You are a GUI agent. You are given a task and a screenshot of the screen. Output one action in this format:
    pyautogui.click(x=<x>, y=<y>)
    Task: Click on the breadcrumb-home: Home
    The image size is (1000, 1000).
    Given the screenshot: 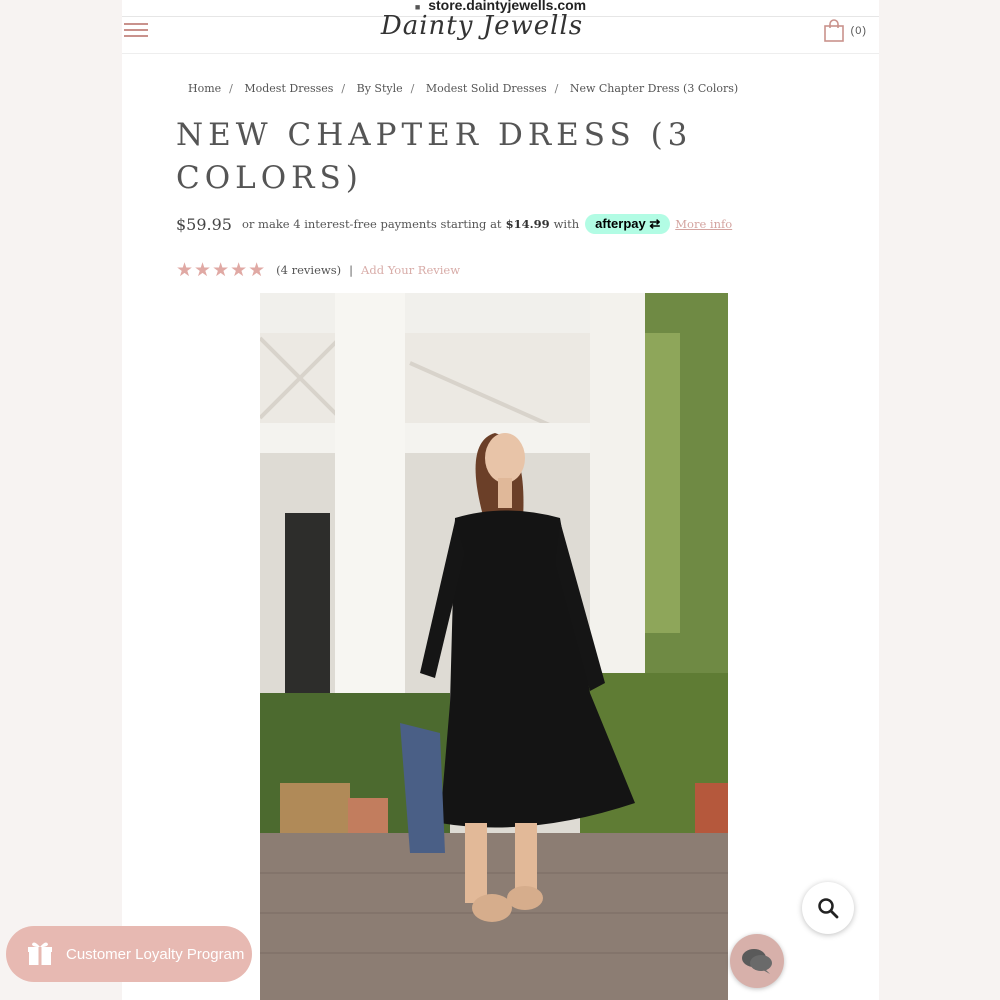 What is the action you would take?
    pyautogui.click(x=204, y=88)
    